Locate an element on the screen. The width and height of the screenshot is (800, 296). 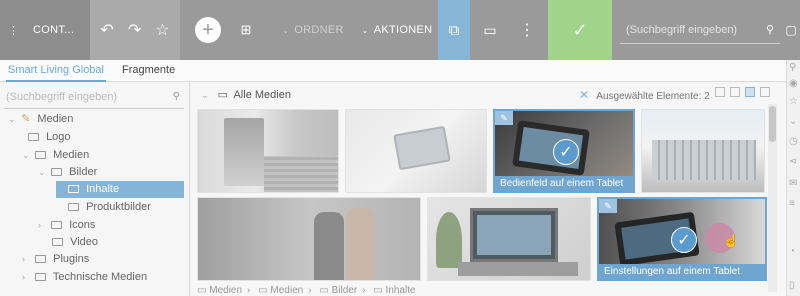
detail-view-icon is located at coordinates (765, 92).